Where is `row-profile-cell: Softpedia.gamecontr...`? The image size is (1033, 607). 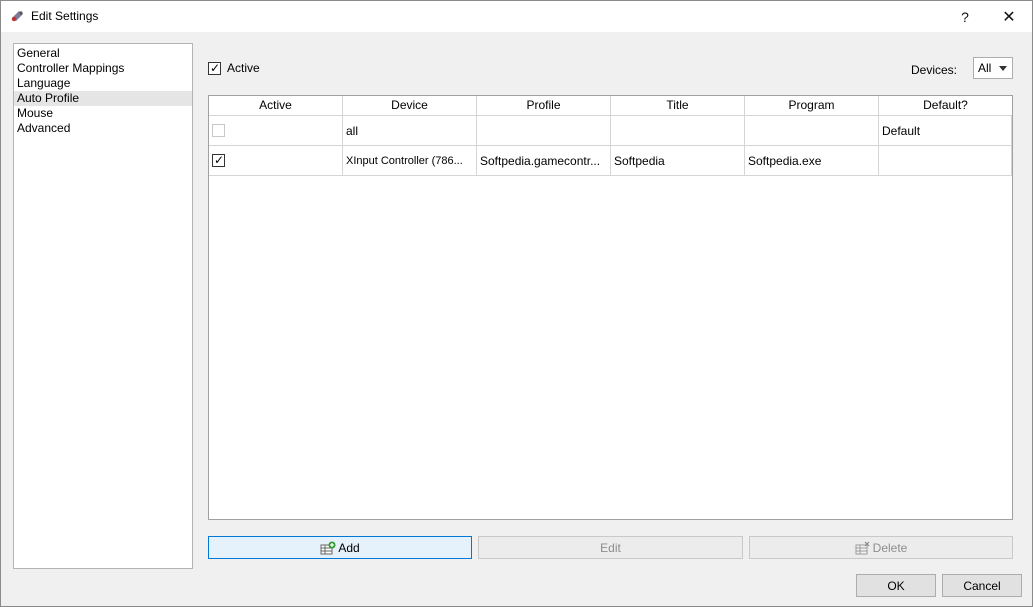 row-profile-cell: Softpedia.gamecontr... is located at coordinates (544, 160).